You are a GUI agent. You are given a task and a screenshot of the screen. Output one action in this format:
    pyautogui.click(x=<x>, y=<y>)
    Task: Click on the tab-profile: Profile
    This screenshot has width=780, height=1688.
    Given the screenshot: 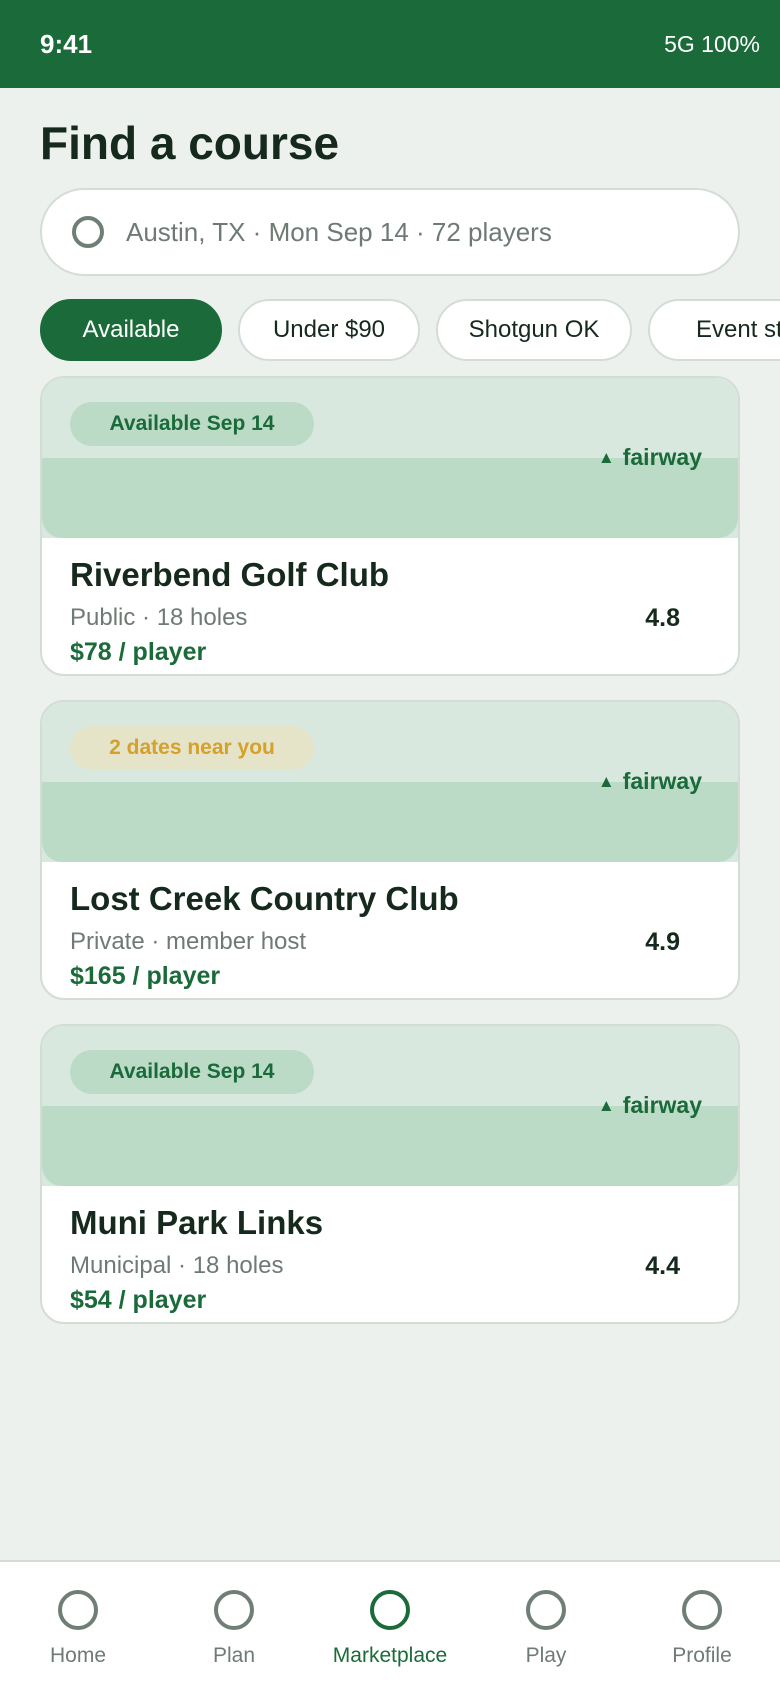 What is the action you would take?
    pyautogui.click(x=702, y=1625)
    